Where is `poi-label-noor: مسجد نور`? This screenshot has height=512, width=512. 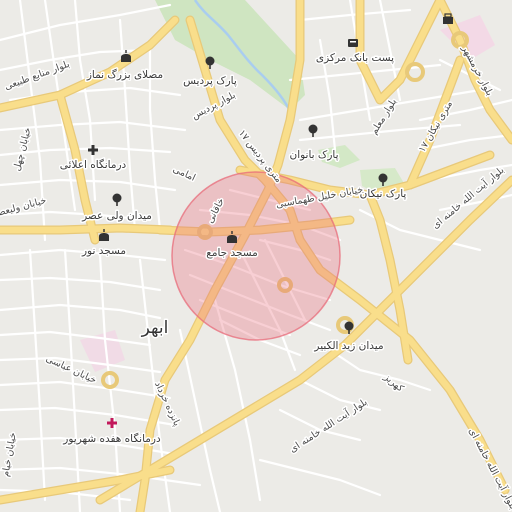
poi-label-noor: مسجد نور is located at coordinates (103, 251).